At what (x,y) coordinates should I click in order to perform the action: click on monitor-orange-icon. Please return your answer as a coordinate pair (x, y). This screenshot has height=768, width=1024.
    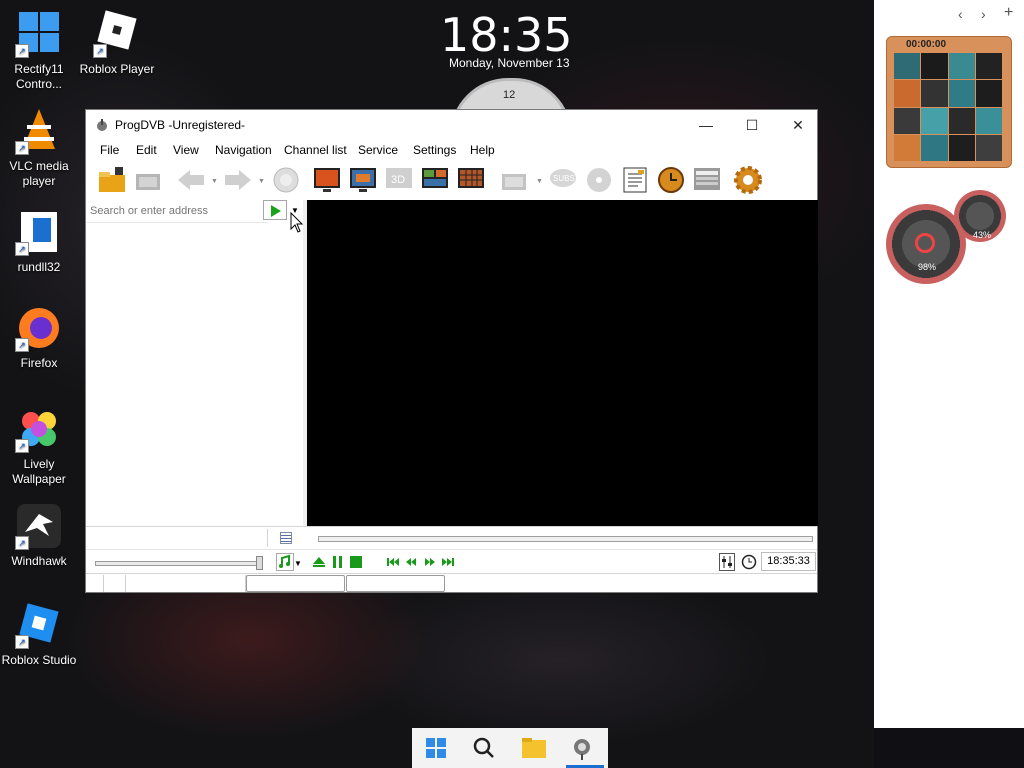
    Looking at the image, I should click on (327, 180).